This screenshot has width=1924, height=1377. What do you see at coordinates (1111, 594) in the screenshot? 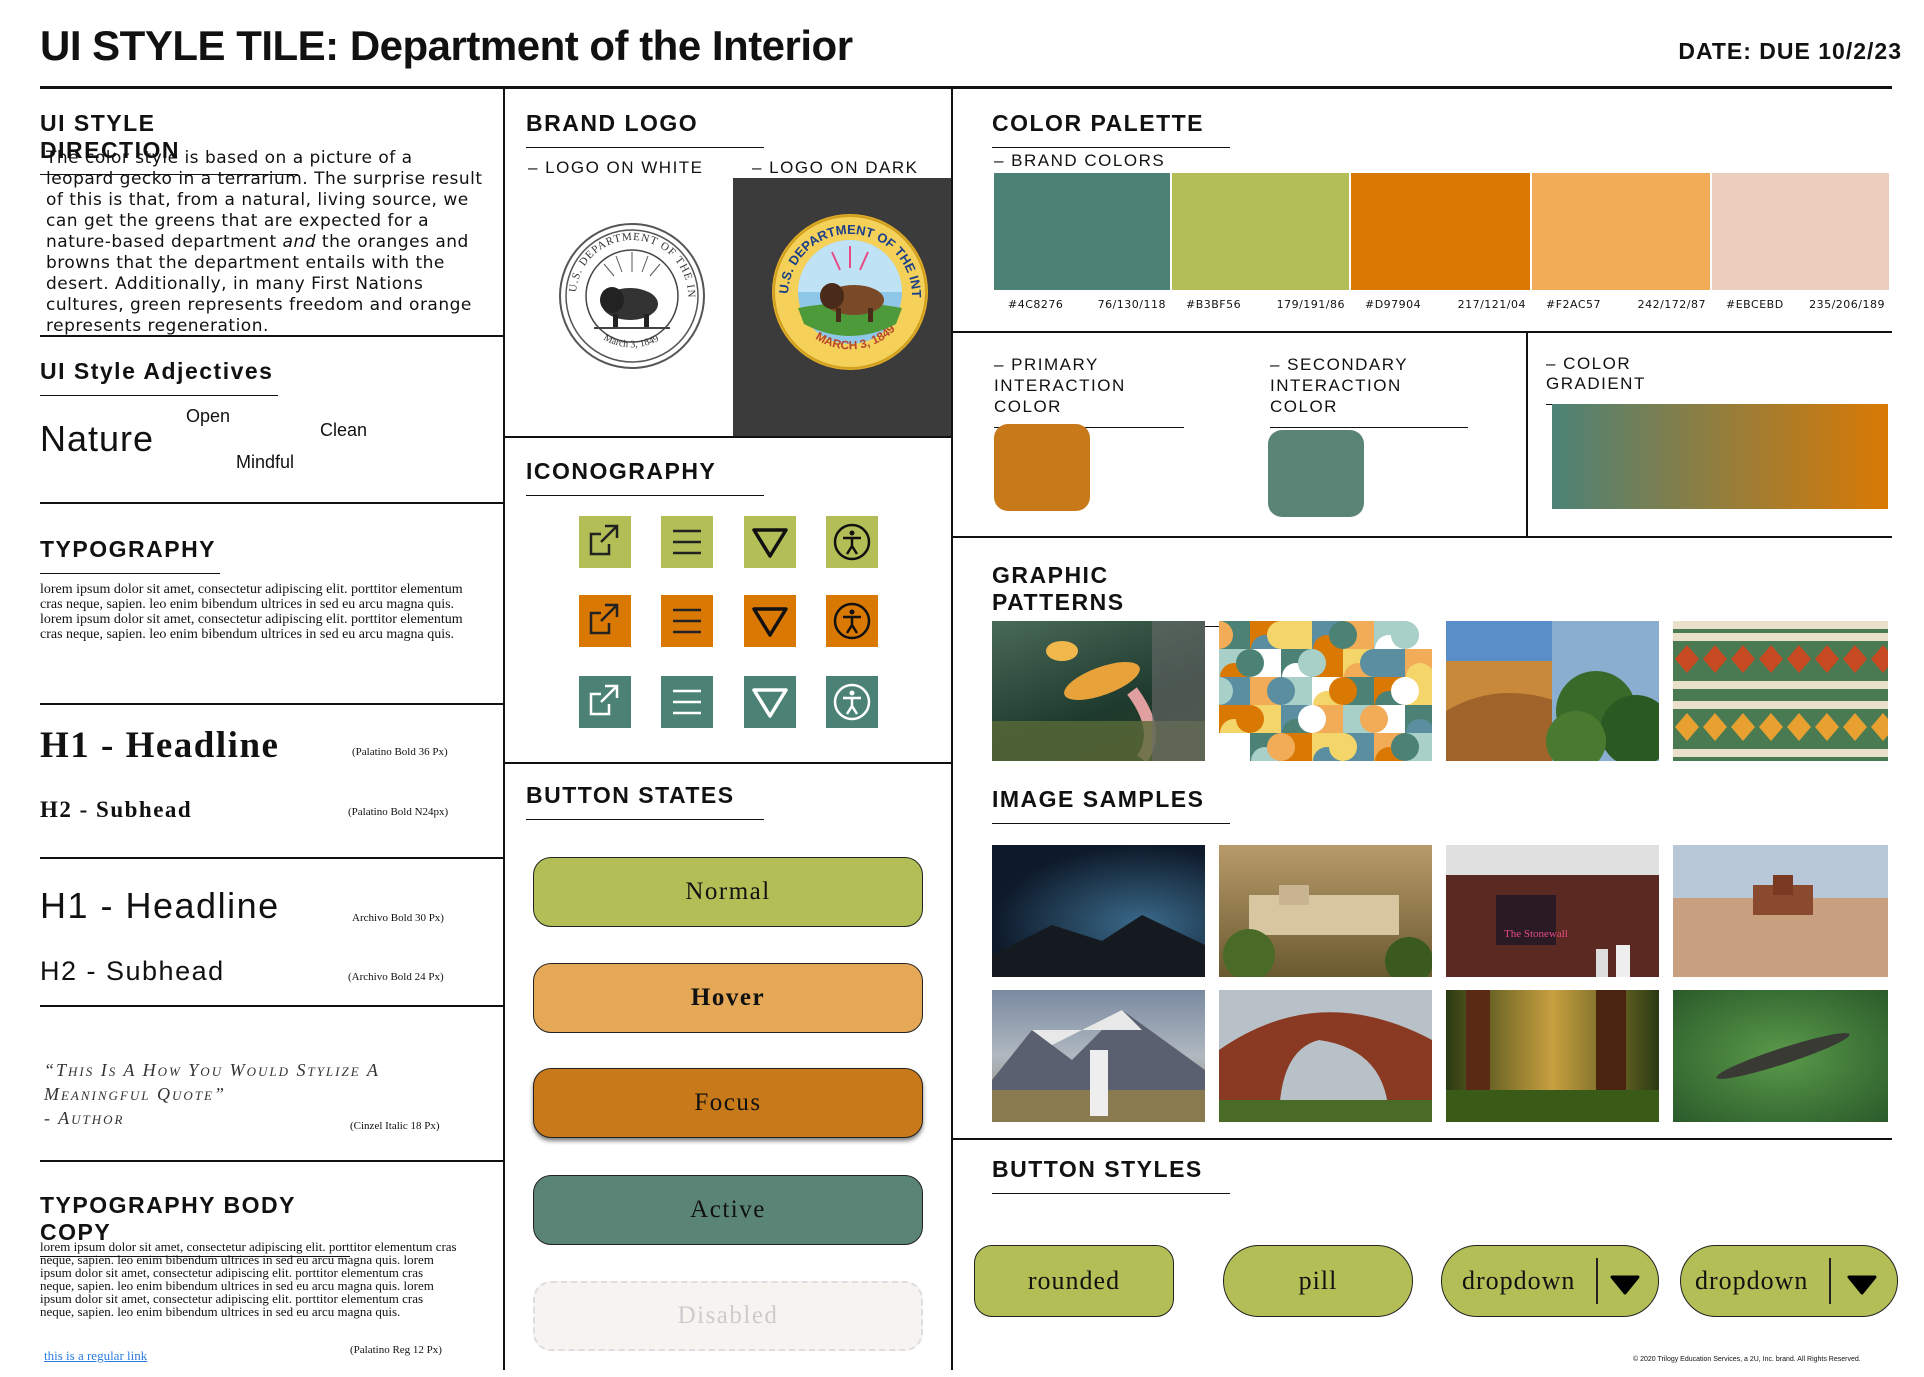
I see `graphic-patterns-heading: GRAPHIC PATTERNS` at bounding box center [1111, 594].